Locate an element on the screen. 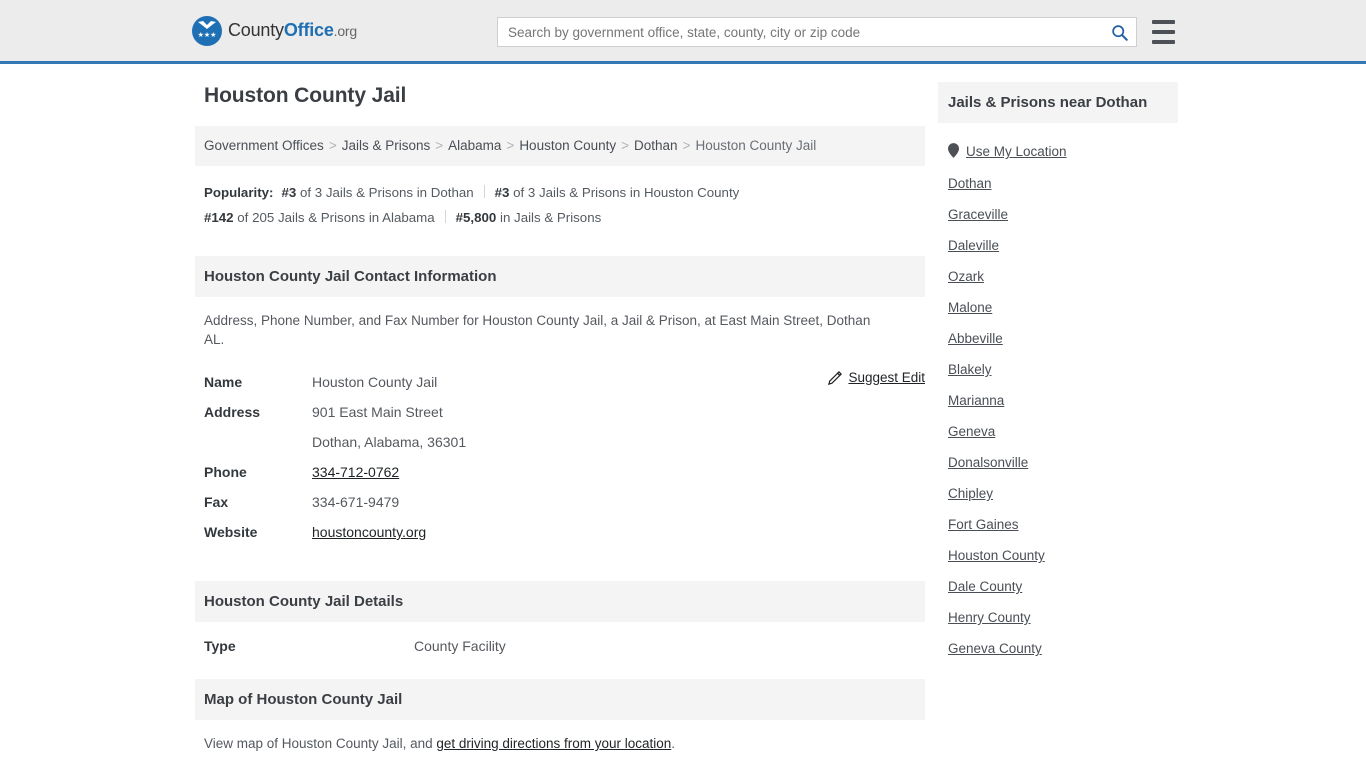 This screenshot has height=768, width=1366. site-header: ★★★ CountyOffice.org is located at coordinates (683, 32).